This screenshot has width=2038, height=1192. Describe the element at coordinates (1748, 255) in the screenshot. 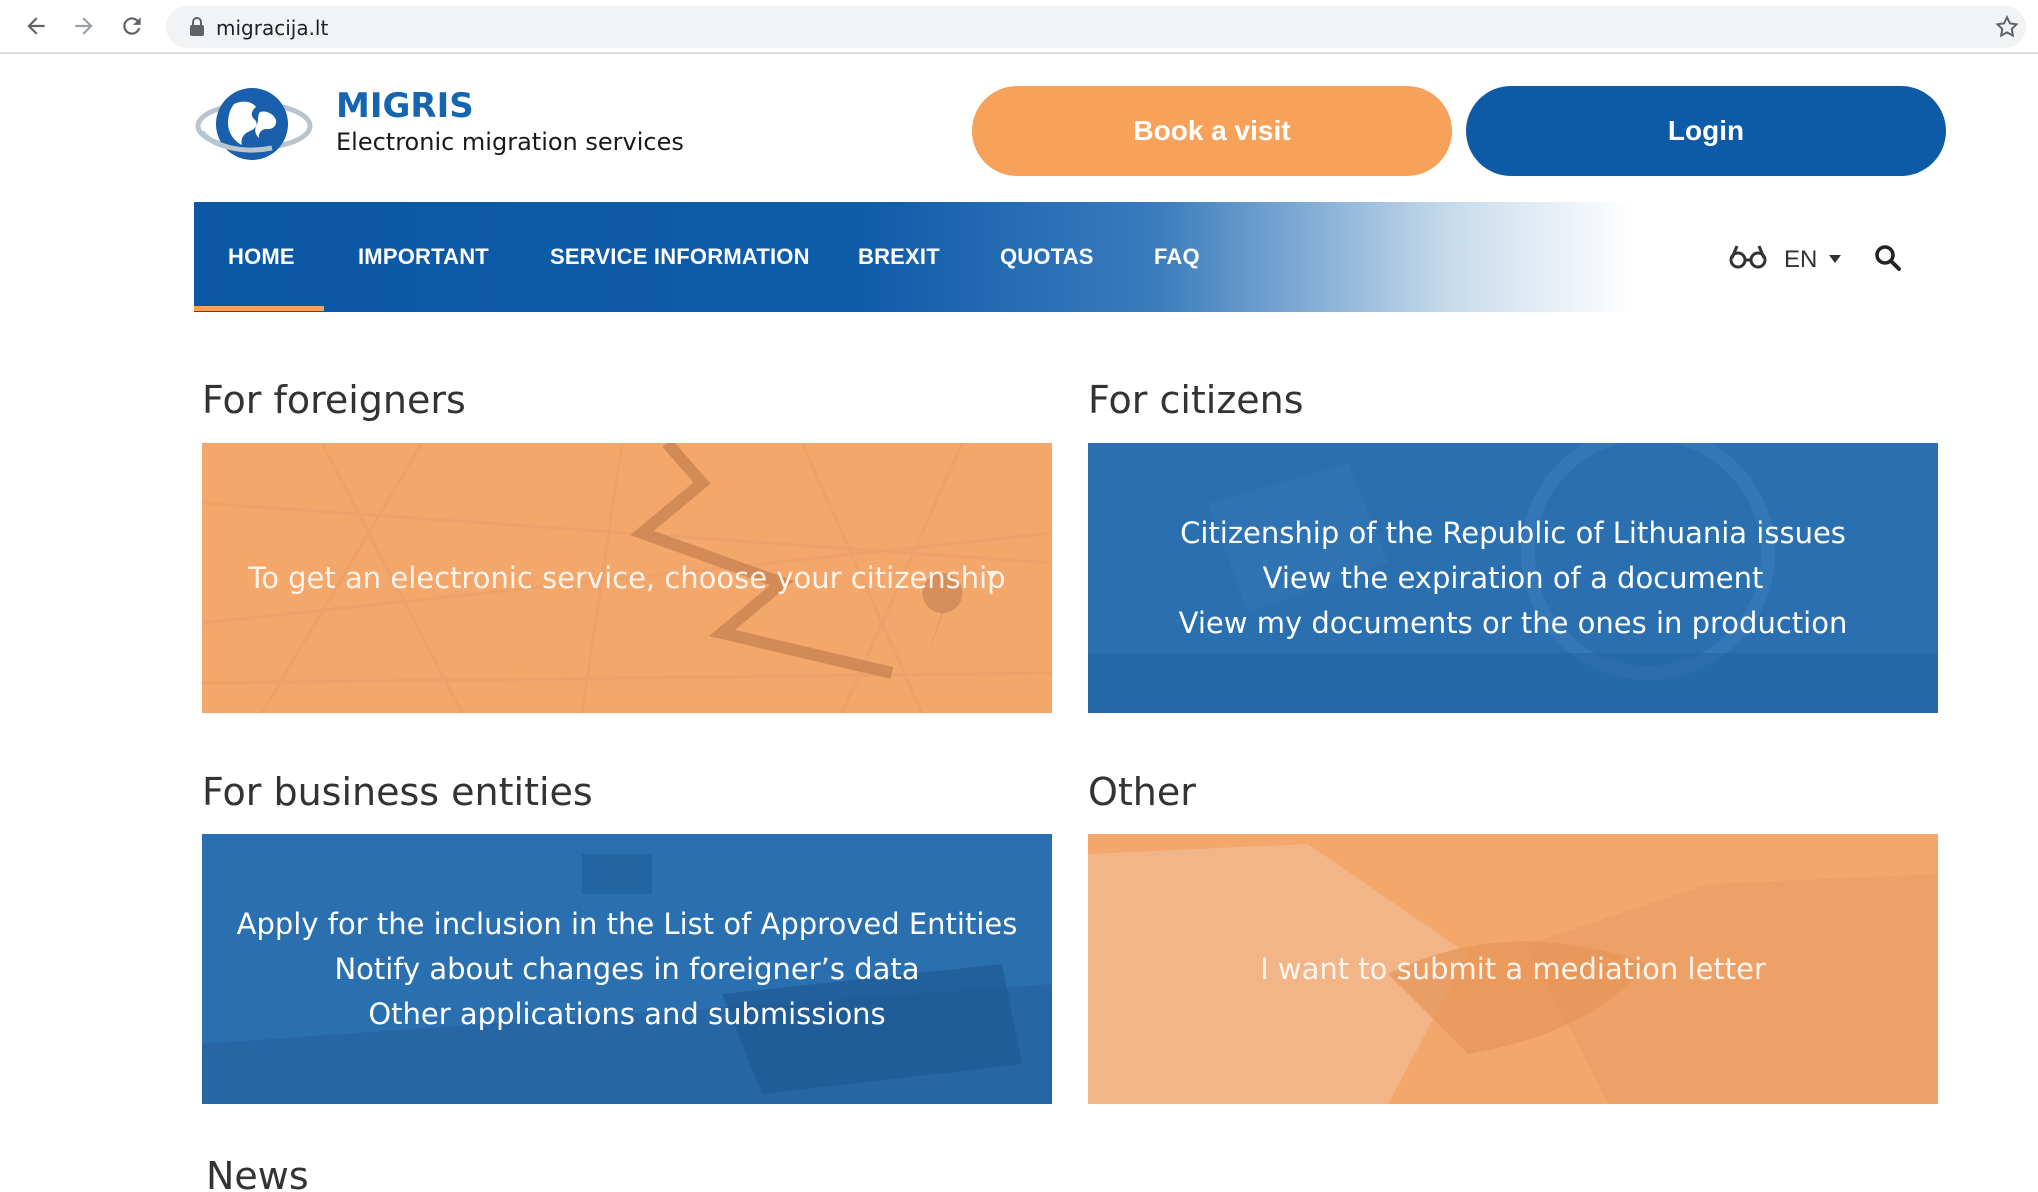

I see `glasses-icon` at that location.